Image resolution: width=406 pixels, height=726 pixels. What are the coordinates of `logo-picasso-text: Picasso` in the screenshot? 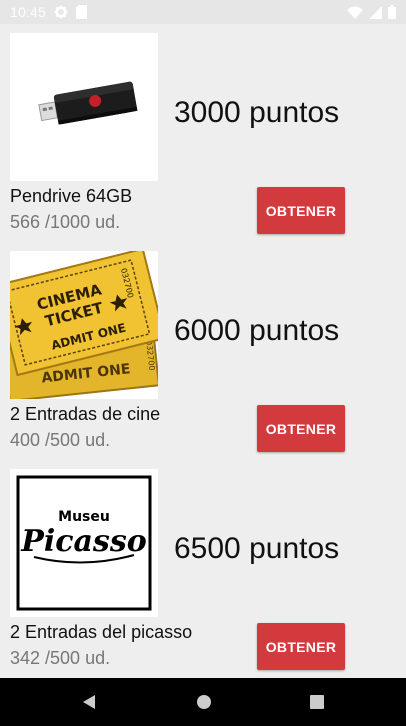 It's located at (83, 541).